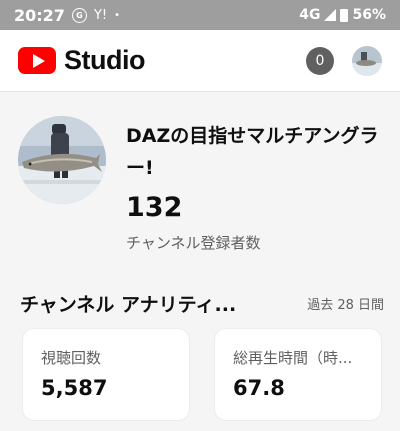 The image size is (400, 431). I want to click on views-card: 視聴回数 5,587, so click(106, 374).